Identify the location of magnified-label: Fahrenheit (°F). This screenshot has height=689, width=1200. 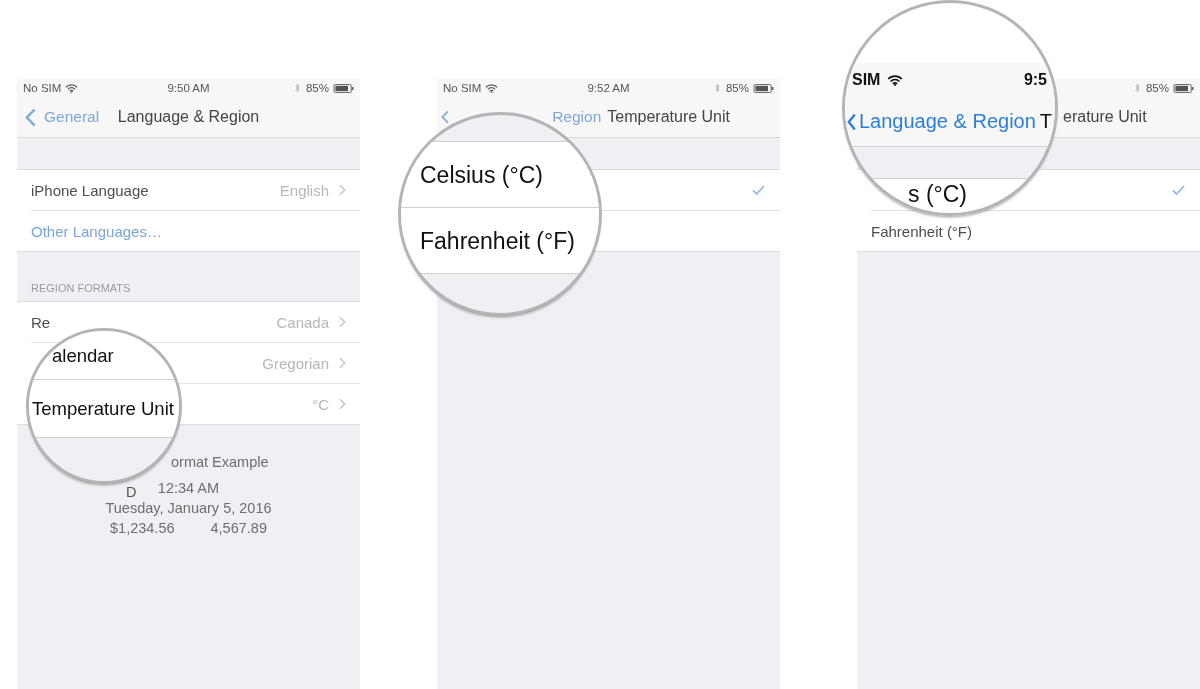
(497, 240).